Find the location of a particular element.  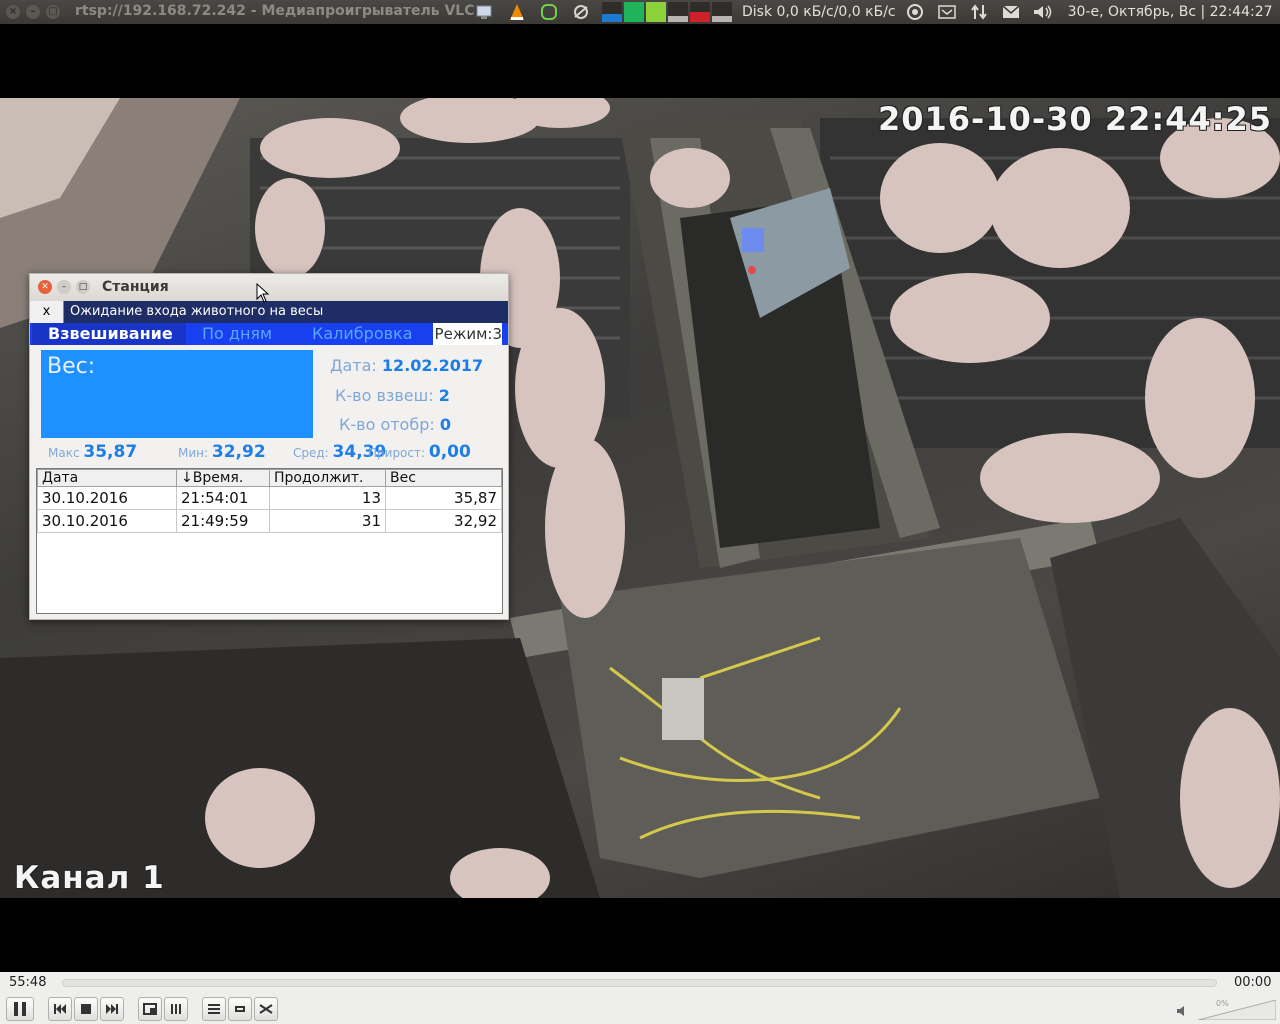

rejected-value: 0 is located at coordinates (445, 424).